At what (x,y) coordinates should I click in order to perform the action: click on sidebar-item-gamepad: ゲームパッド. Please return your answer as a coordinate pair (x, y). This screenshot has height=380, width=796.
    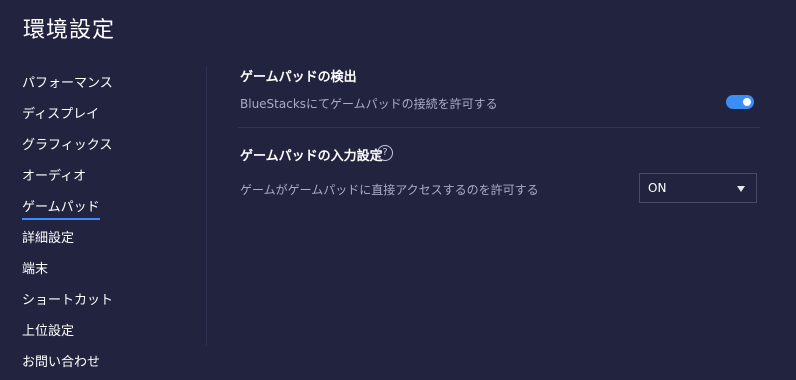
    Looking at the image, I should click on (61, 208).